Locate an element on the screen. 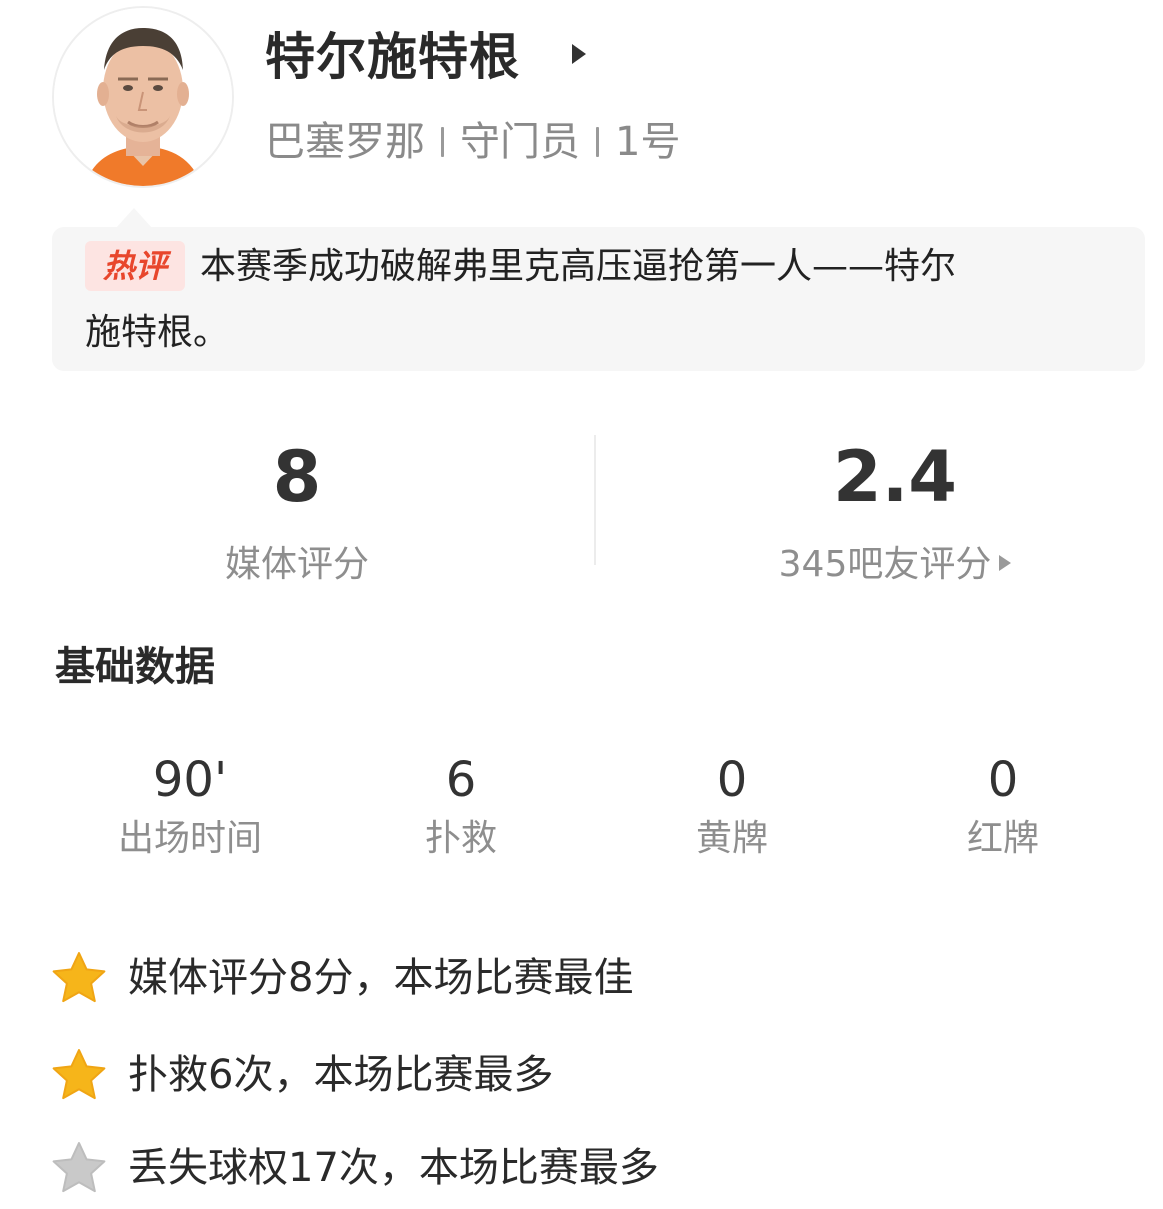 This screenshot has height=1209, width=1163. star-gray-icon is located at coordinates (79, 1167).